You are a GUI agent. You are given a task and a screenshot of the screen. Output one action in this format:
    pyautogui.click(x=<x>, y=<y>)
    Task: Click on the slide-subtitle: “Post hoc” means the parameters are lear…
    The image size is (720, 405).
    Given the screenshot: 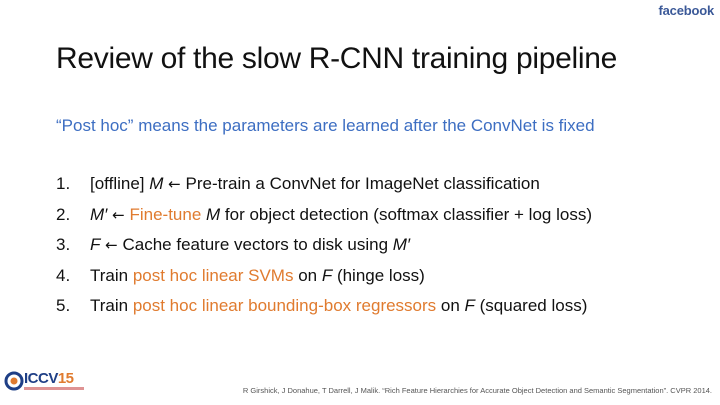 What is the action you would take?
    pyautogui.click(x=325, y=125)
    